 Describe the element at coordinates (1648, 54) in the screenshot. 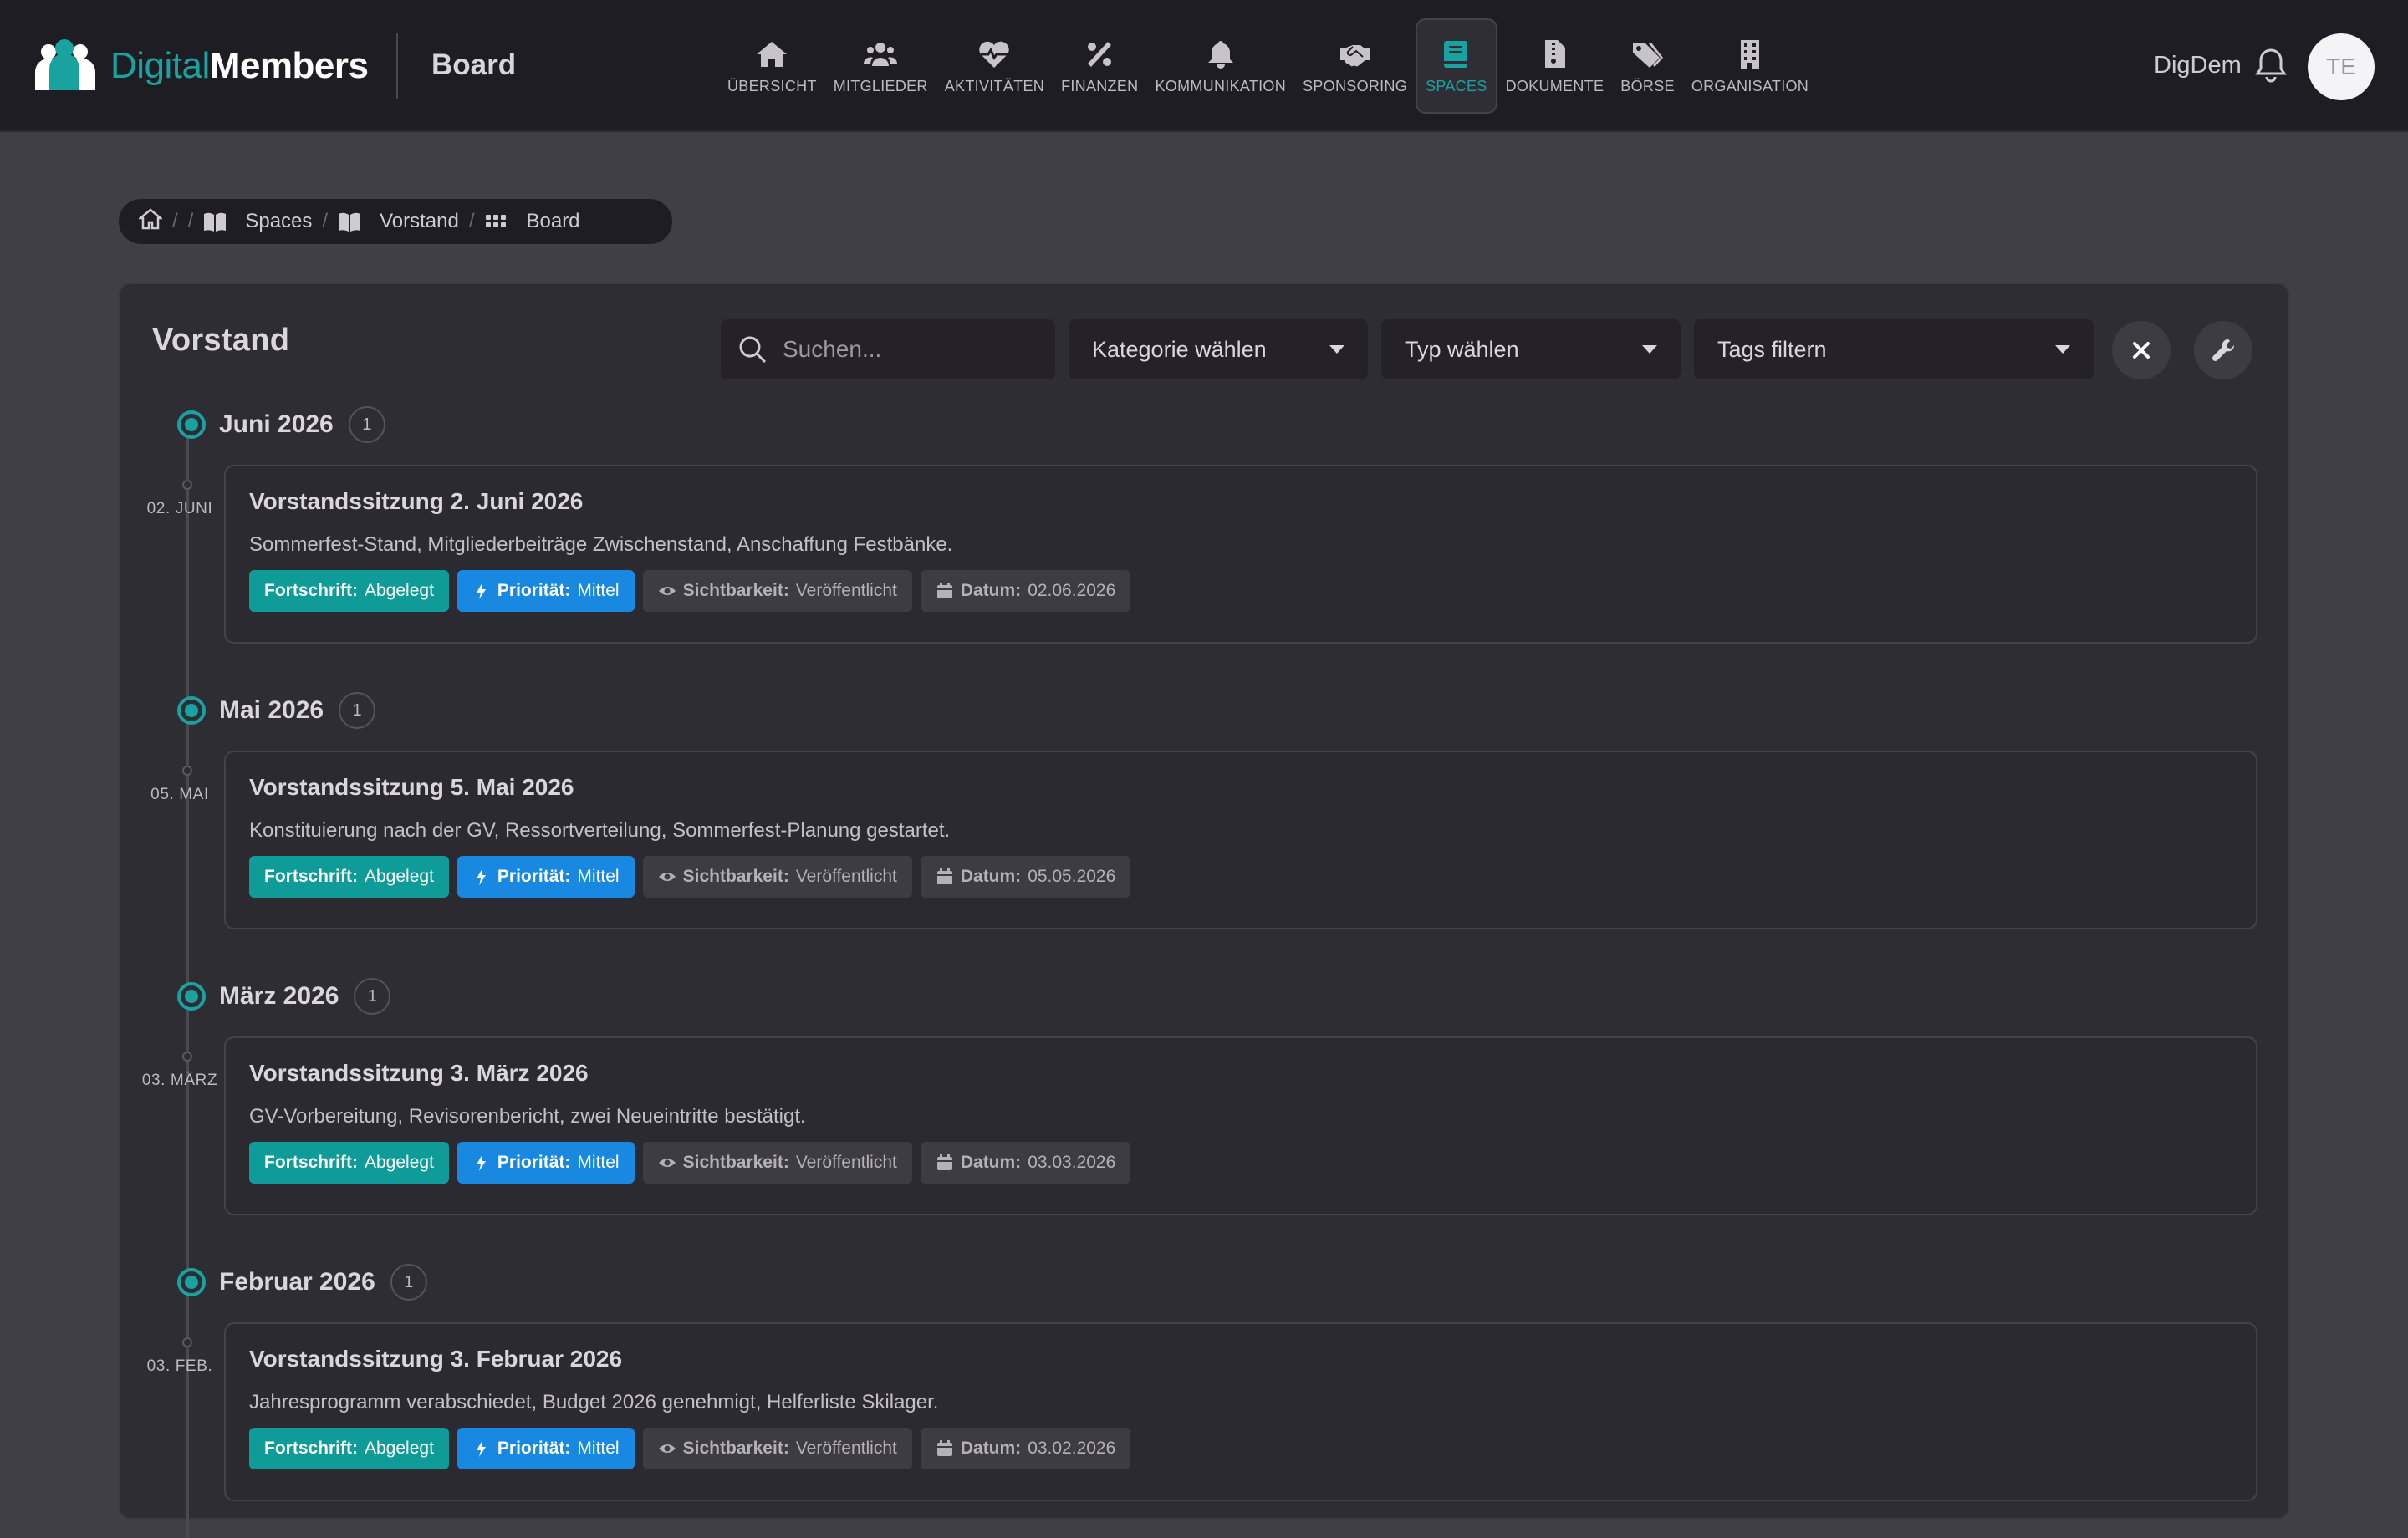

I see `tags-icon` at that location.